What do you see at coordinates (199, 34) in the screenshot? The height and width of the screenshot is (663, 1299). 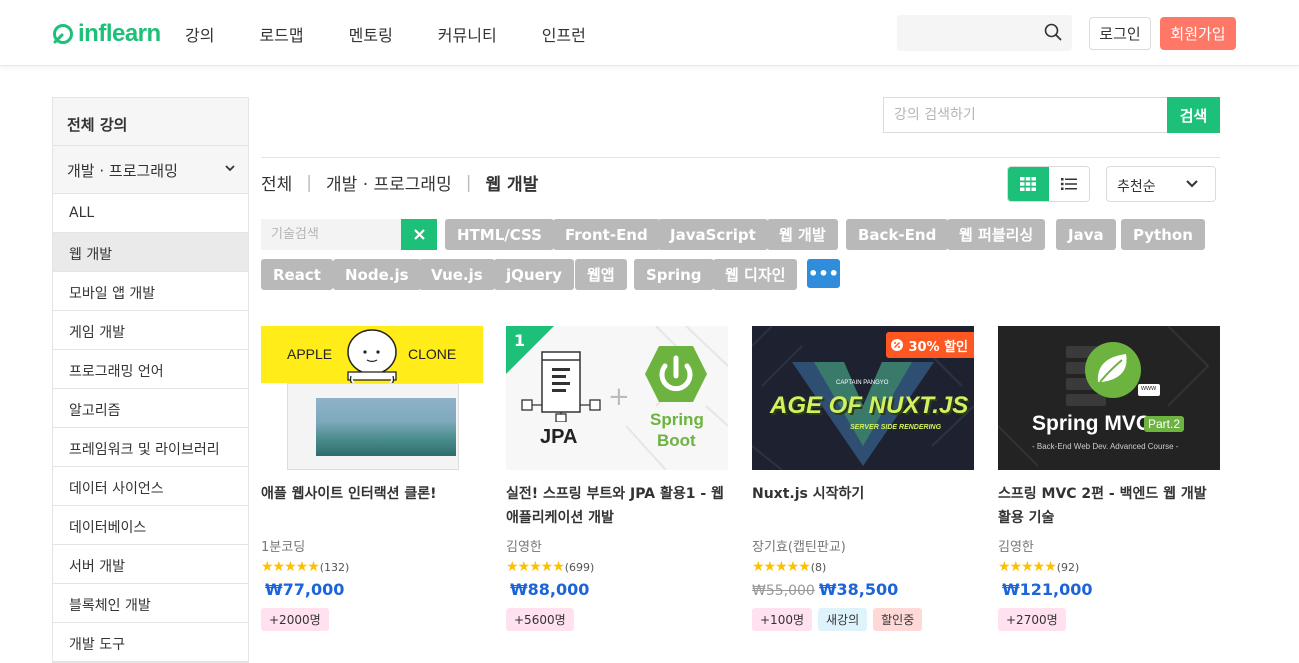 I see `nav-courses: 강의` at bounding box center [199, 34].